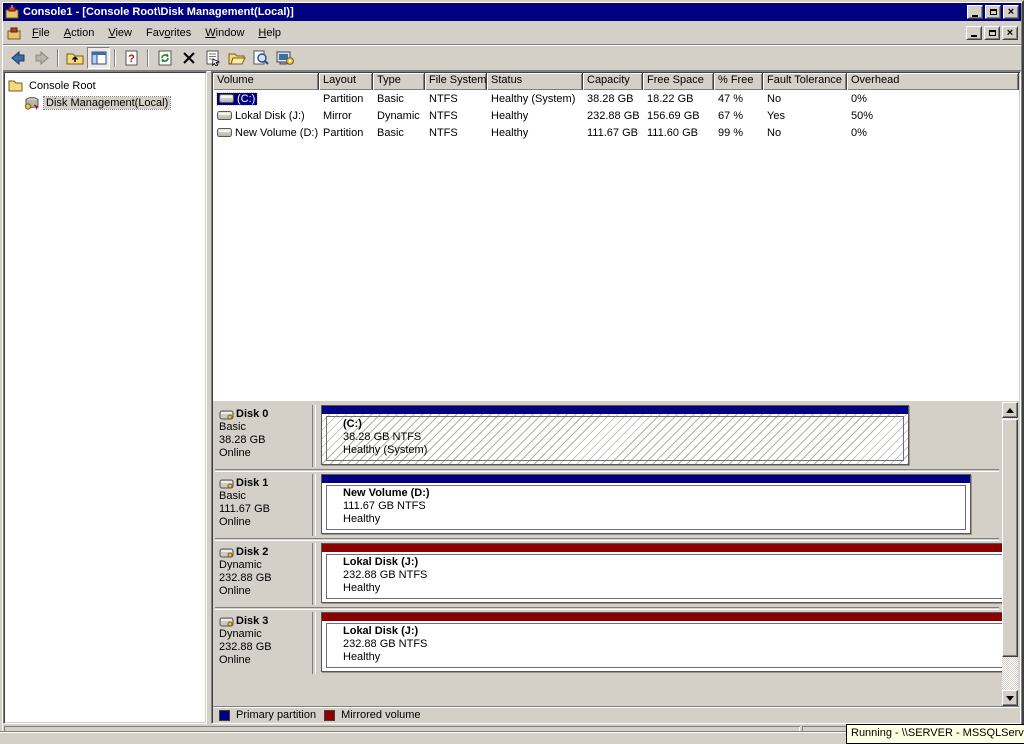 Image resolution: width=1024 pixels, height=744 pixels. Describe the element at coordinates (974, 32) in the screenshot. I see `child-minimize-button` at that location.